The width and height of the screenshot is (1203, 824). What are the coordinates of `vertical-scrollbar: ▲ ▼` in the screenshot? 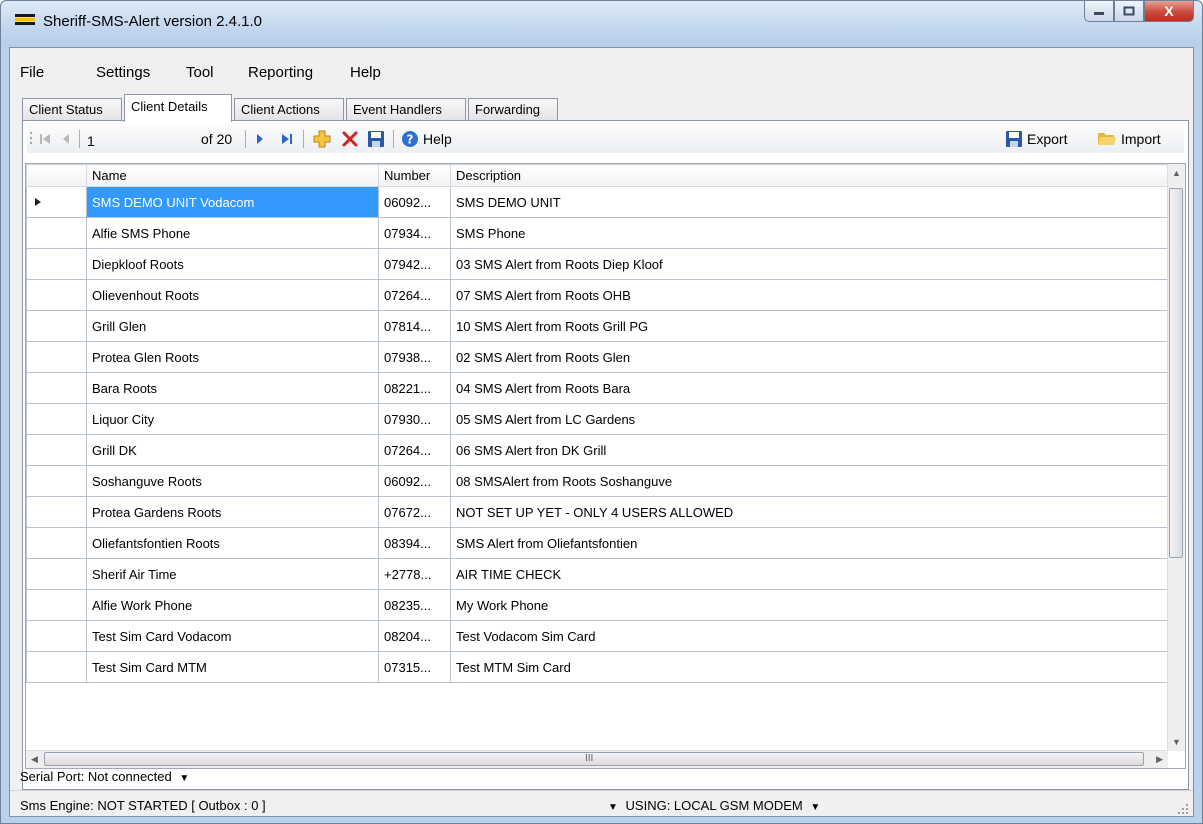 It's located at (1176, 457).